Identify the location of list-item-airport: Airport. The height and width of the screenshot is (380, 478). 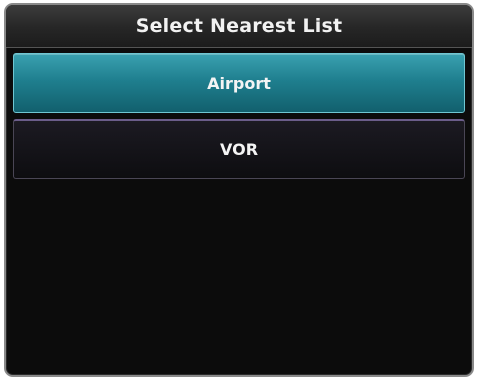
(239, 83).